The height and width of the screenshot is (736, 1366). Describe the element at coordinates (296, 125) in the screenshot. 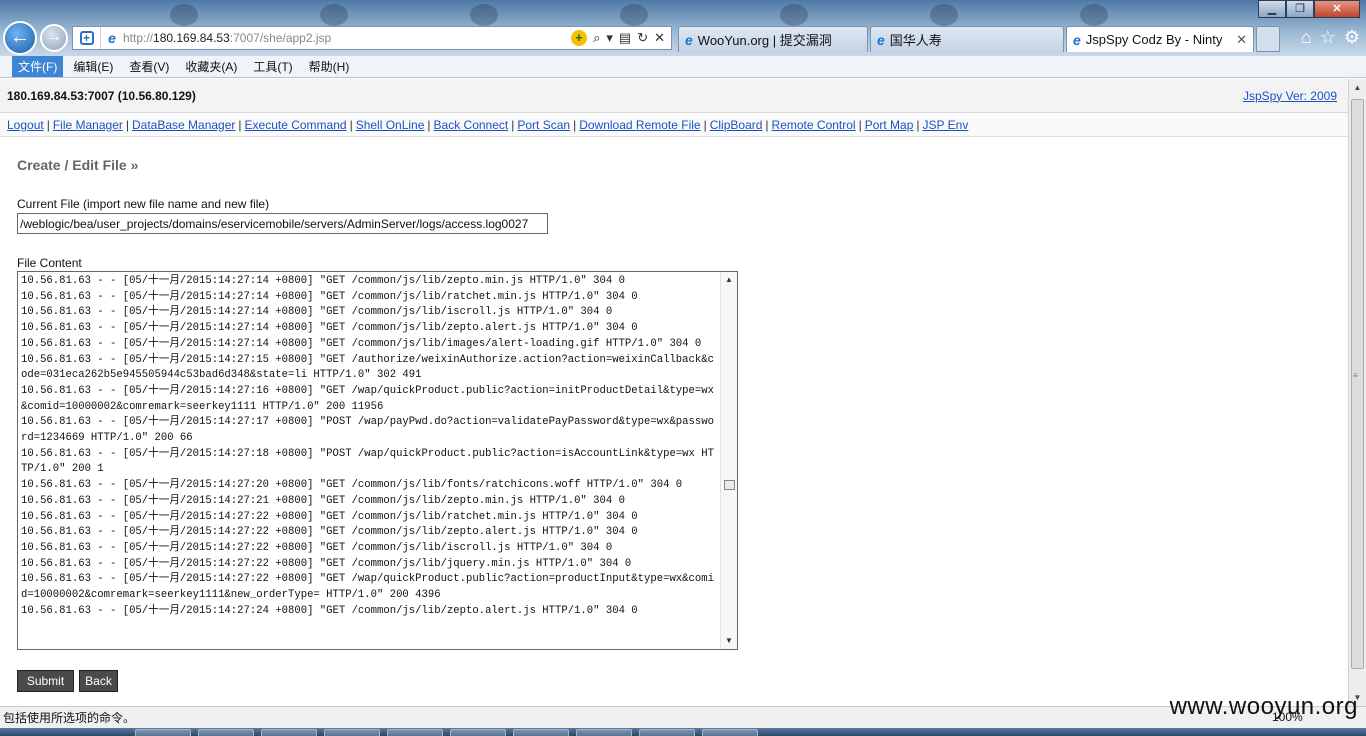

I see `nav-execute-command: Execute Command` at that location.